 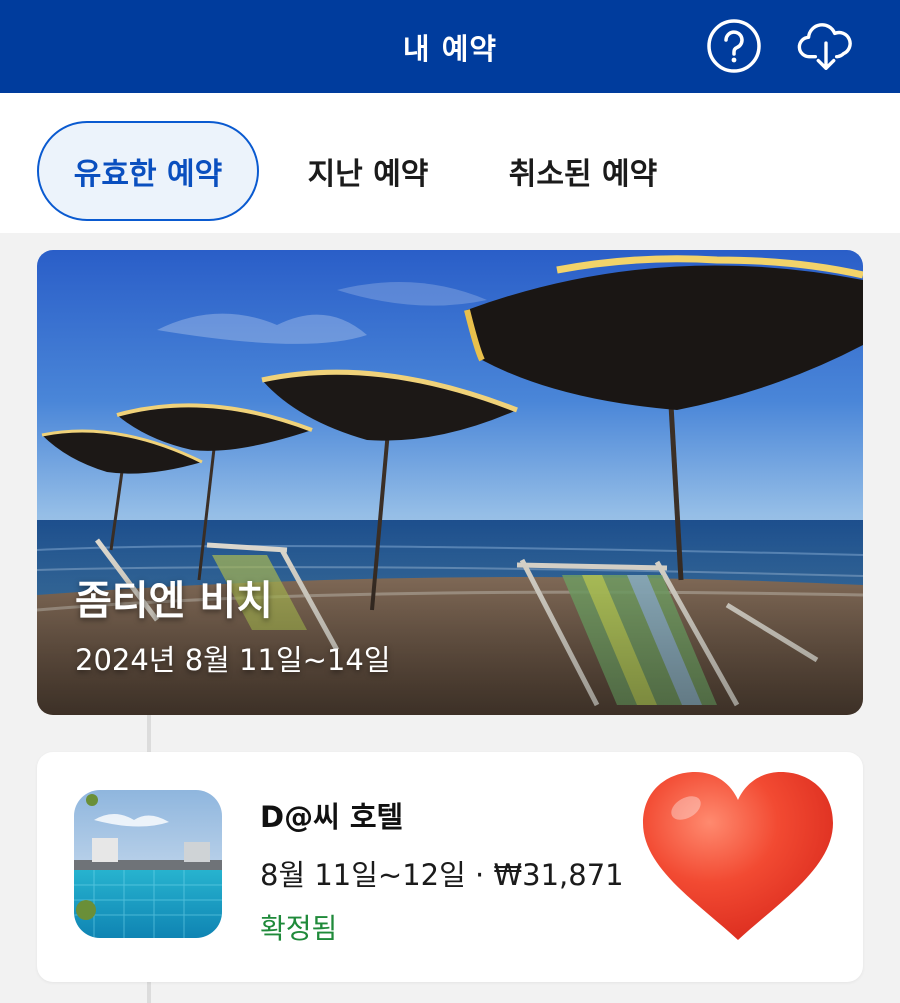 I want to click on question-circle-icon, so click(x=734, y=46).